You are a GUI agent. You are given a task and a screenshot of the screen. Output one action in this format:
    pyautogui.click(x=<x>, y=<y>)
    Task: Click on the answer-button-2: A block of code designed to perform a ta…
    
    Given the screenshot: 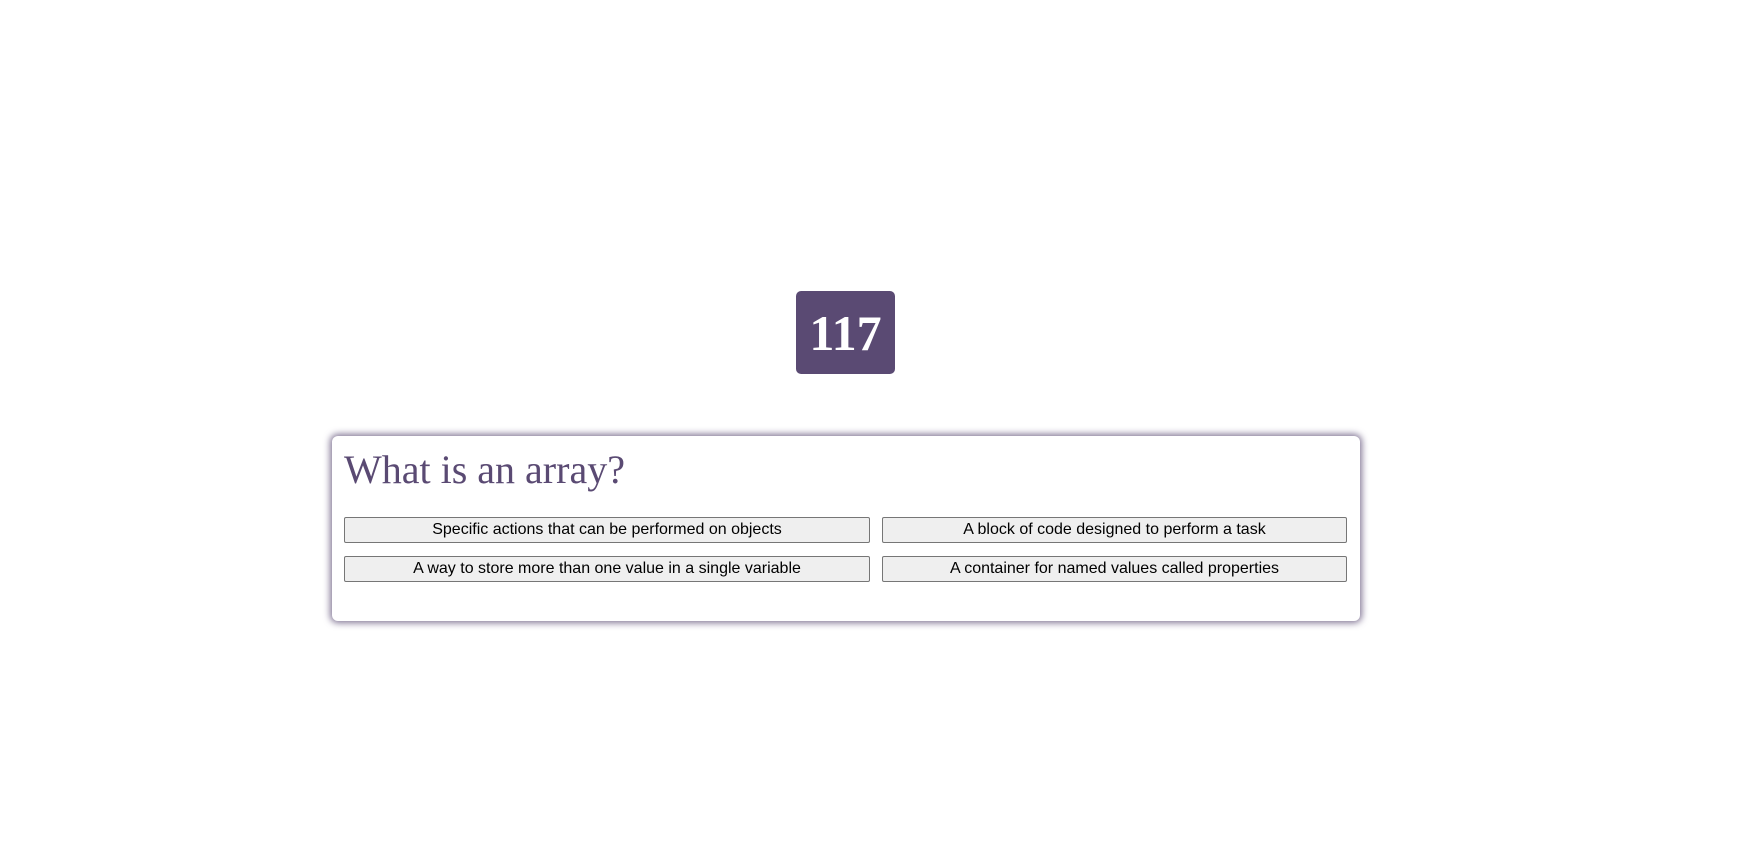 What is the action you would take?
    pyautogui.click(x=1114, y=530)
    